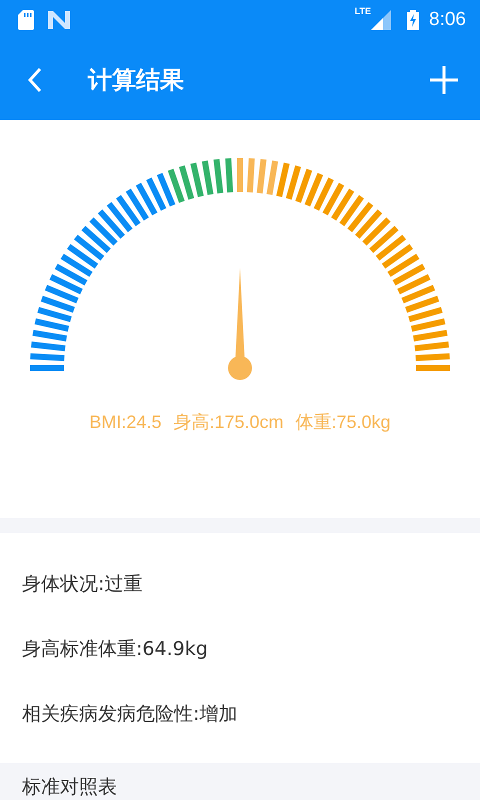  I want to click on sd-card-icon, so click(26, 20).